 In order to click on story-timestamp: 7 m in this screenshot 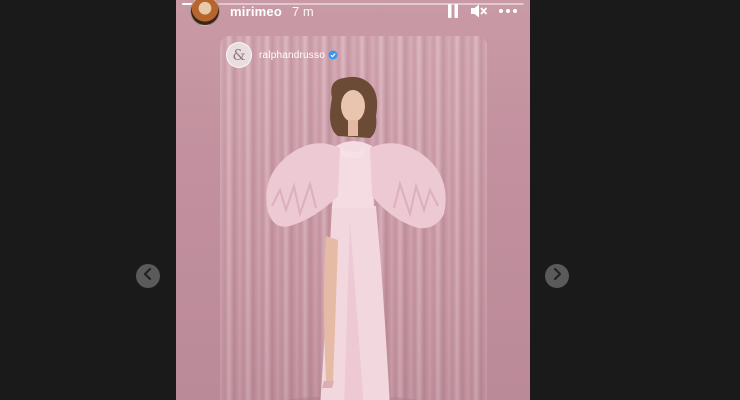, I will do `click(302, 11)`.